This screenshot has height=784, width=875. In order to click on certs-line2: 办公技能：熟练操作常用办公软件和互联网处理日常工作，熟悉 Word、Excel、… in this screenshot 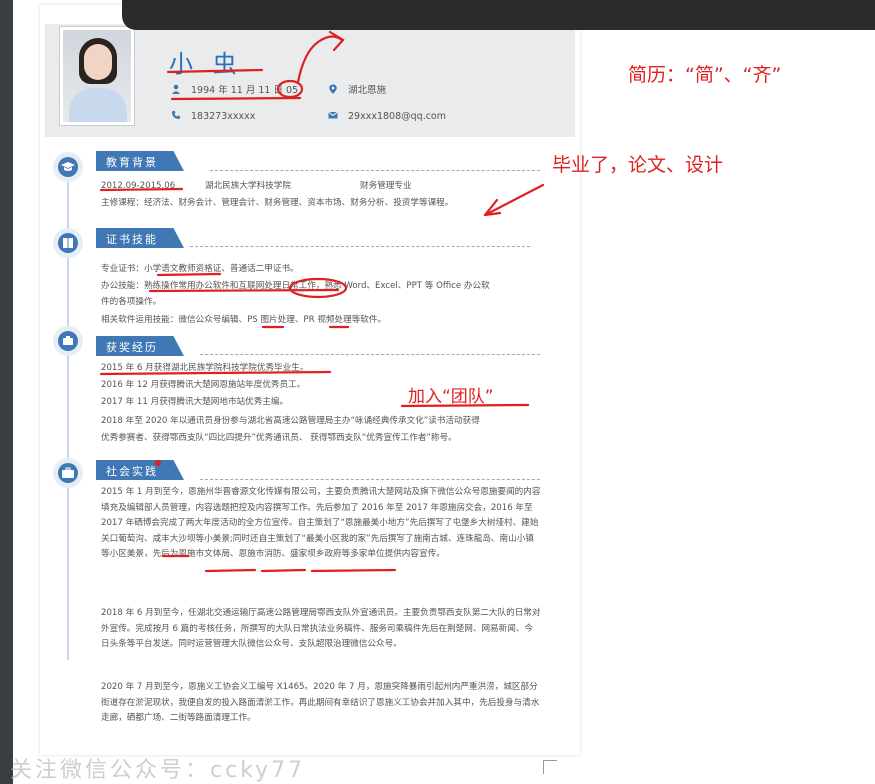, I will do `click(295, 286)`.